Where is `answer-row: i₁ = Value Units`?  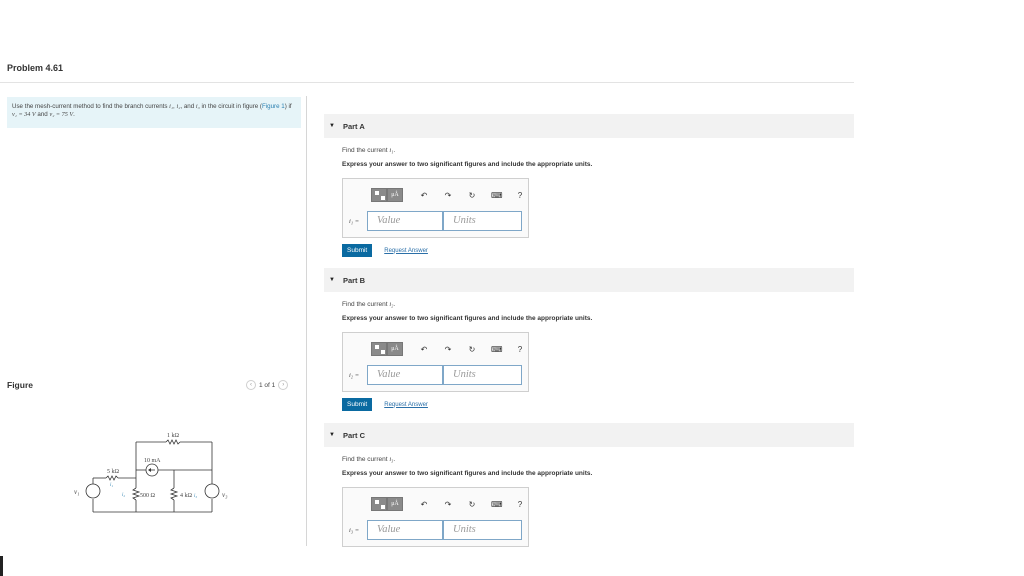
answer-row: i₁ = Value Units is located at coordinates (435, 221).